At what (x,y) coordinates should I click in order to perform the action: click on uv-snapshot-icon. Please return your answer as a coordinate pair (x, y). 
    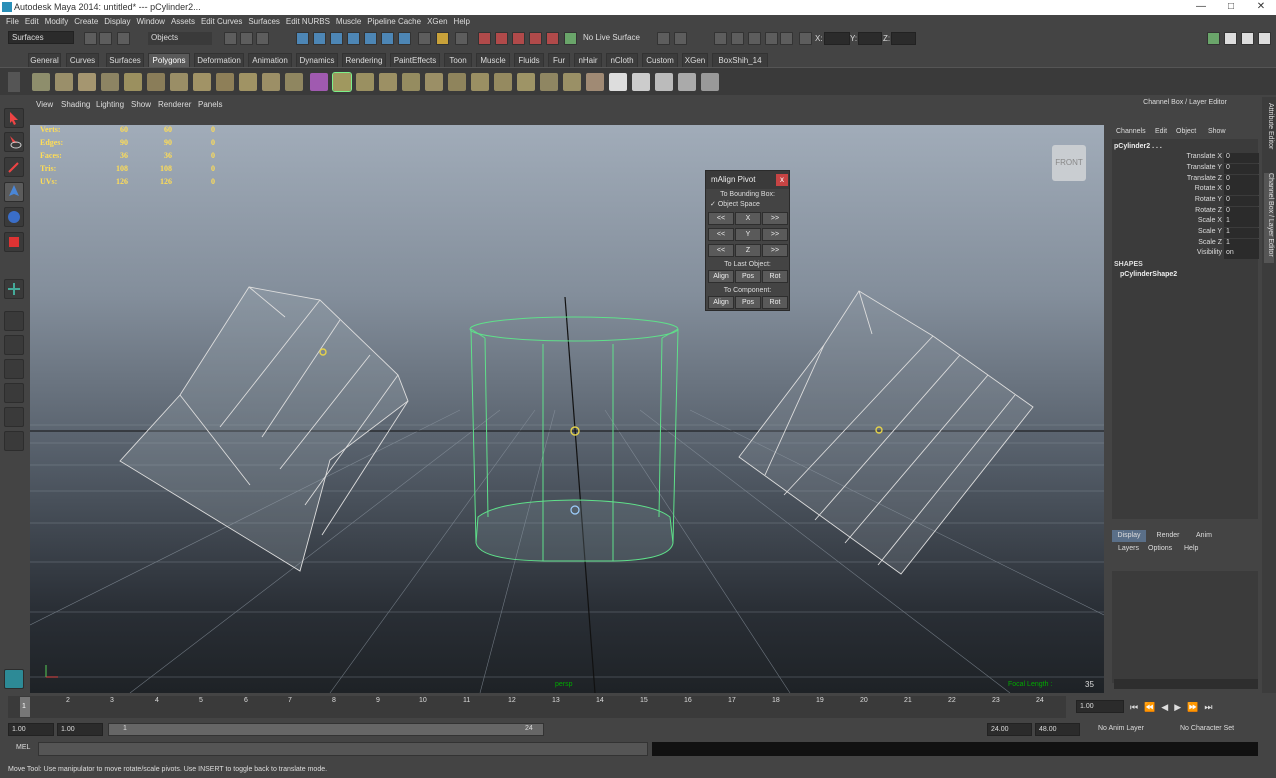
    Looking at the image, I should click on (687, 82).